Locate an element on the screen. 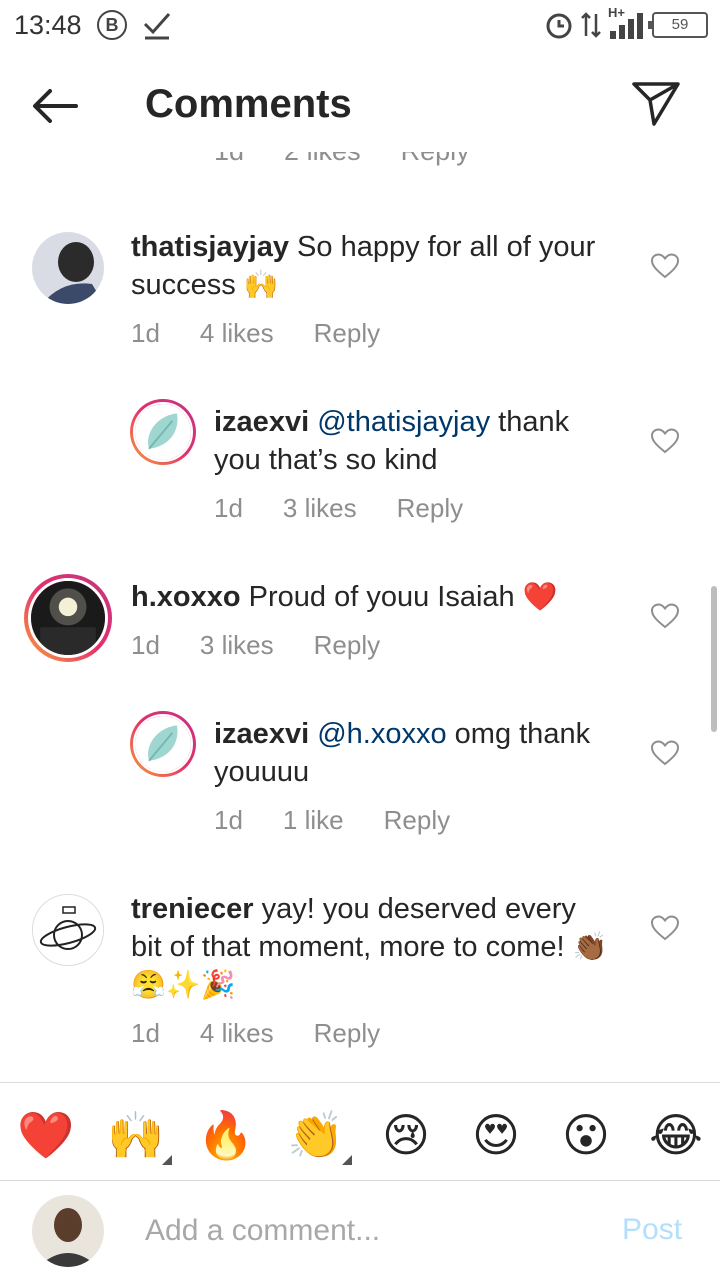 This screenshot has height=1280, width=720. battery-icon: 59 is located at coordinates (678, 25).